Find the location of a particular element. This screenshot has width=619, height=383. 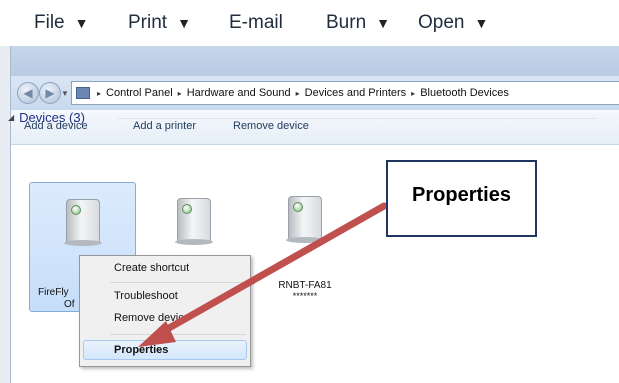

device-tile-rnbt: RNBT-FA81 ******* is located at coordinates (305, 242).